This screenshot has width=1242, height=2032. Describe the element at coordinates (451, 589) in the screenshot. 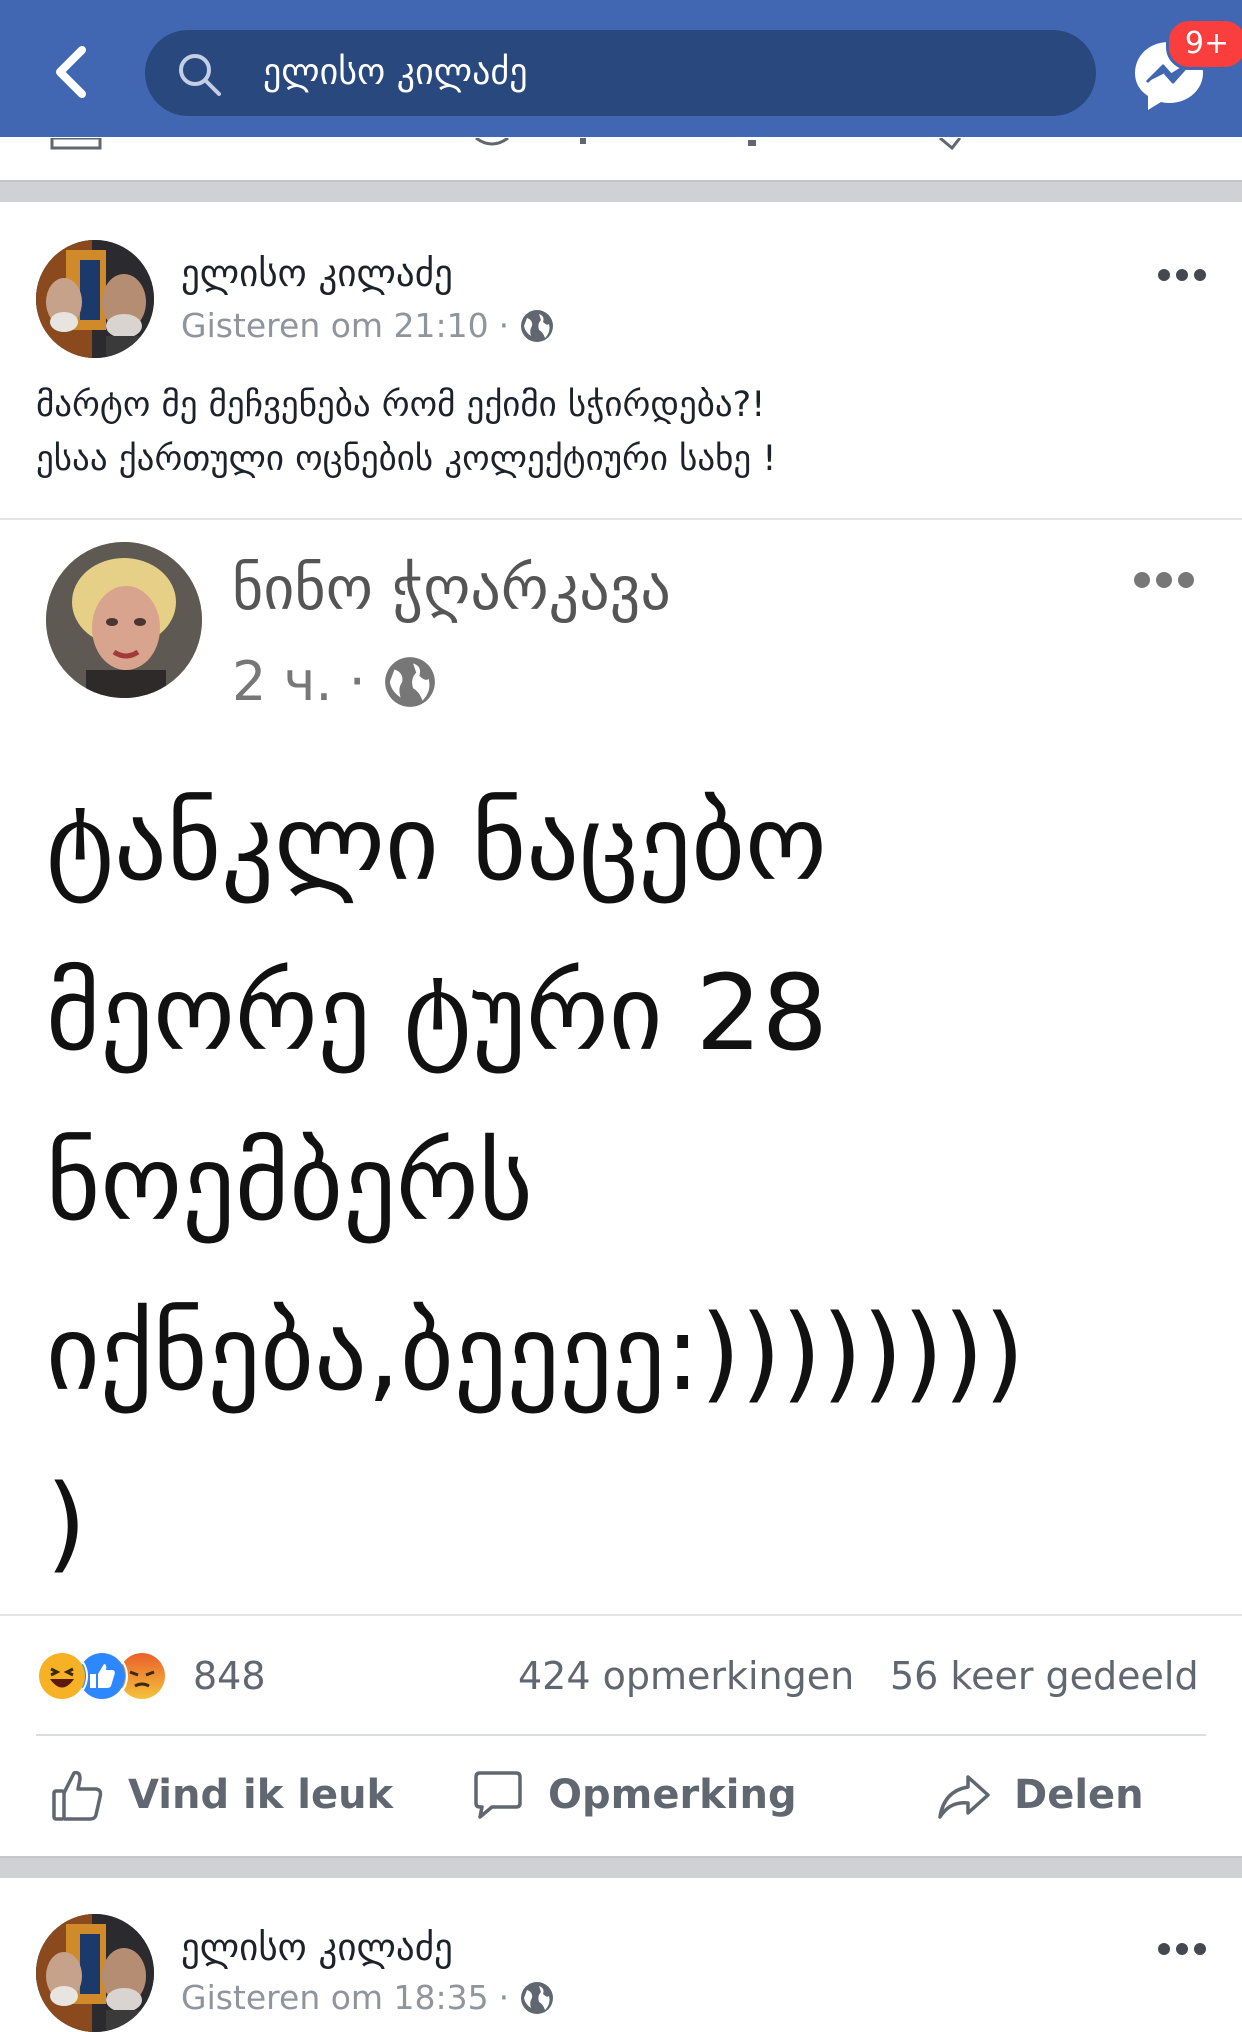

I see `image-author: ნინო ჭღარკავა` at that location.